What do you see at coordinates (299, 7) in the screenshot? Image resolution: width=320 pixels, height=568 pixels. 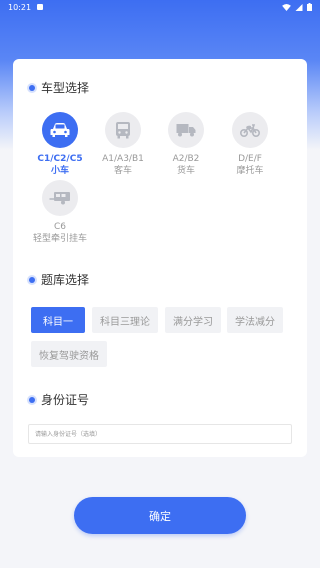 I see `signal-icon` at bounding box center [299, 7].